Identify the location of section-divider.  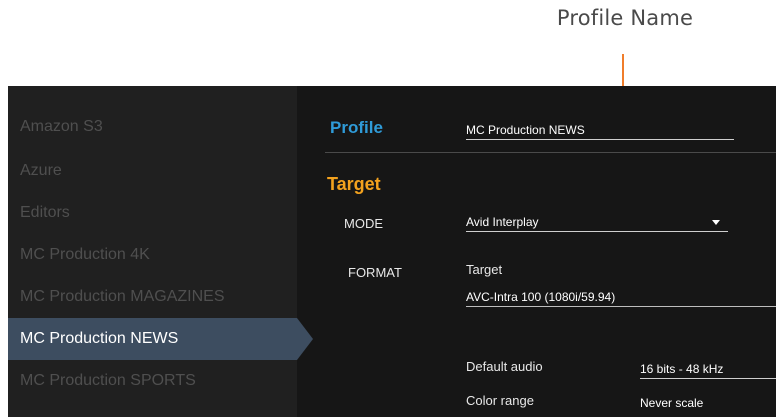
(550, 152).